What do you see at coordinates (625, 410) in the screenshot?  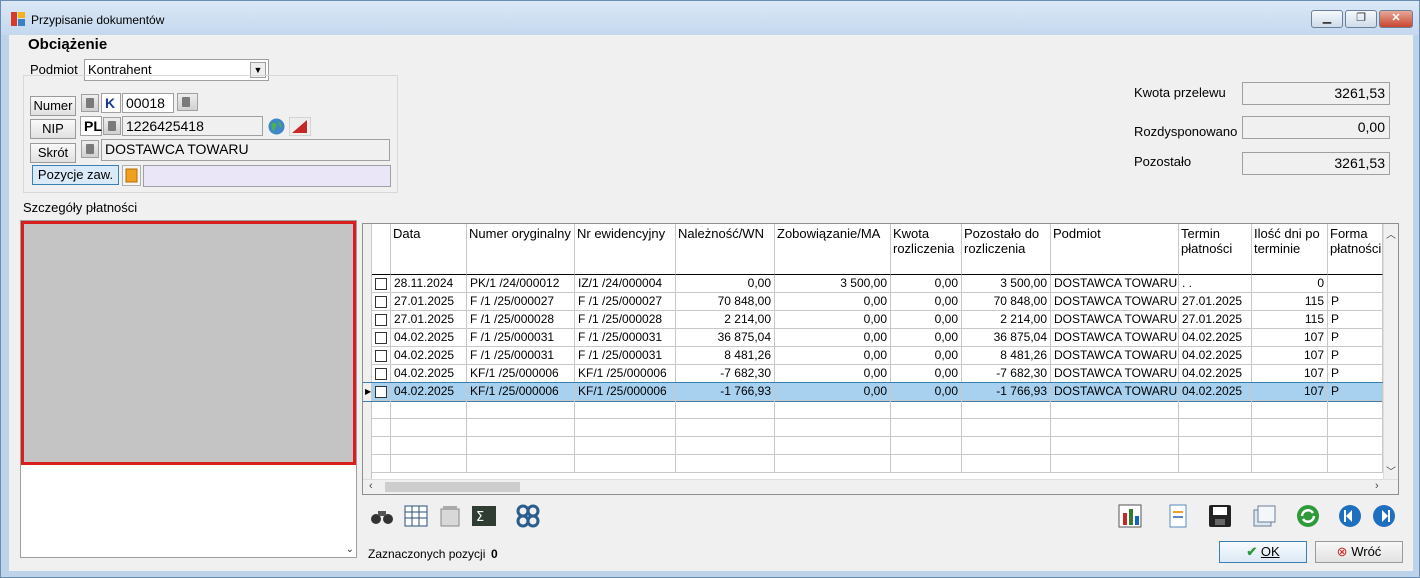 I see `cell-nr-ewid` at bounding box center [625, 410].